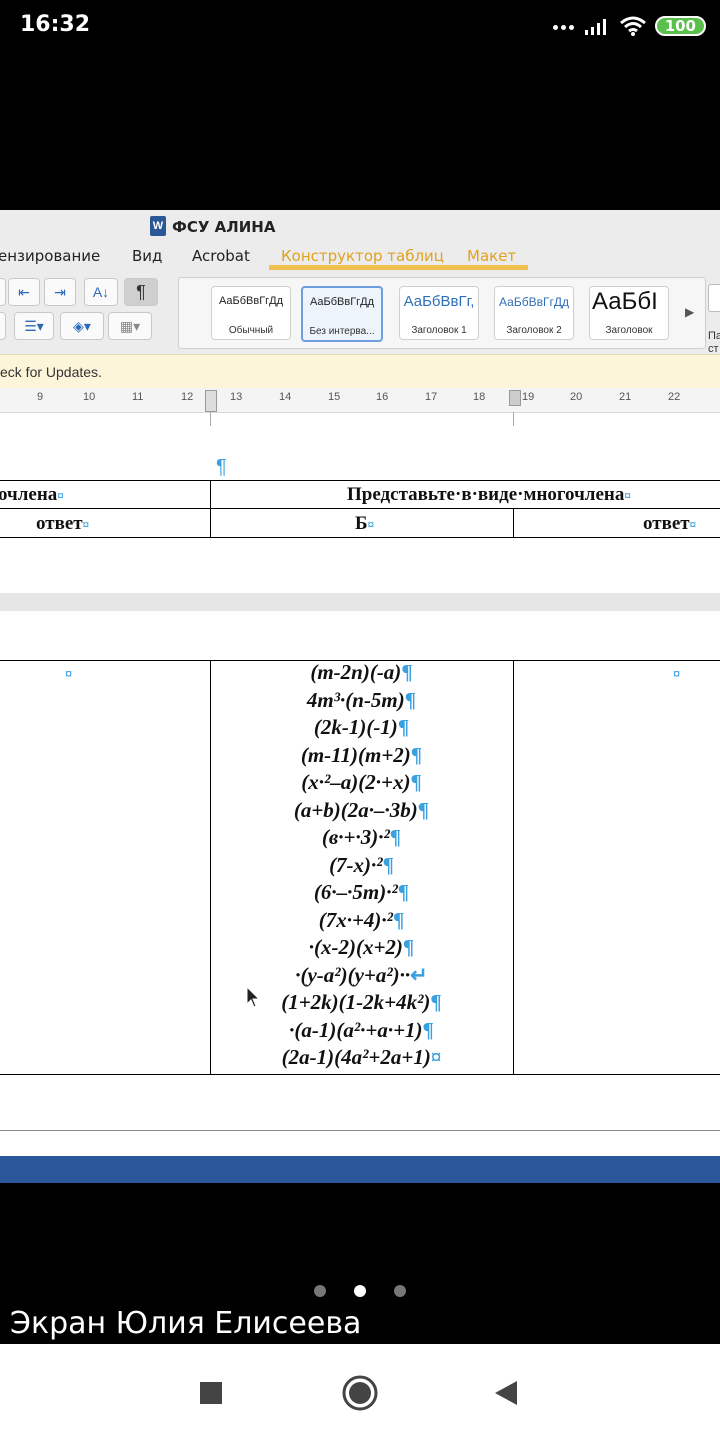 The width and height of the screenshot is (720, 1440). I want to click on mouse-cursor-icon, so click(253, 997).